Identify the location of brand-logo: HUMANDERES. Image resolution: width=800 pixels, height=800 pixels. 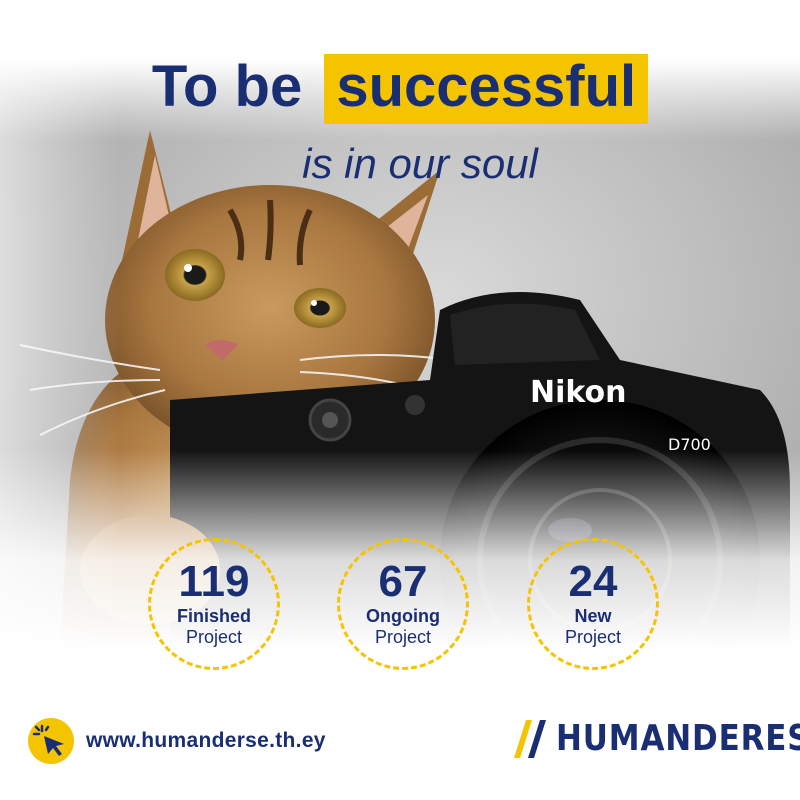
(657, 738).